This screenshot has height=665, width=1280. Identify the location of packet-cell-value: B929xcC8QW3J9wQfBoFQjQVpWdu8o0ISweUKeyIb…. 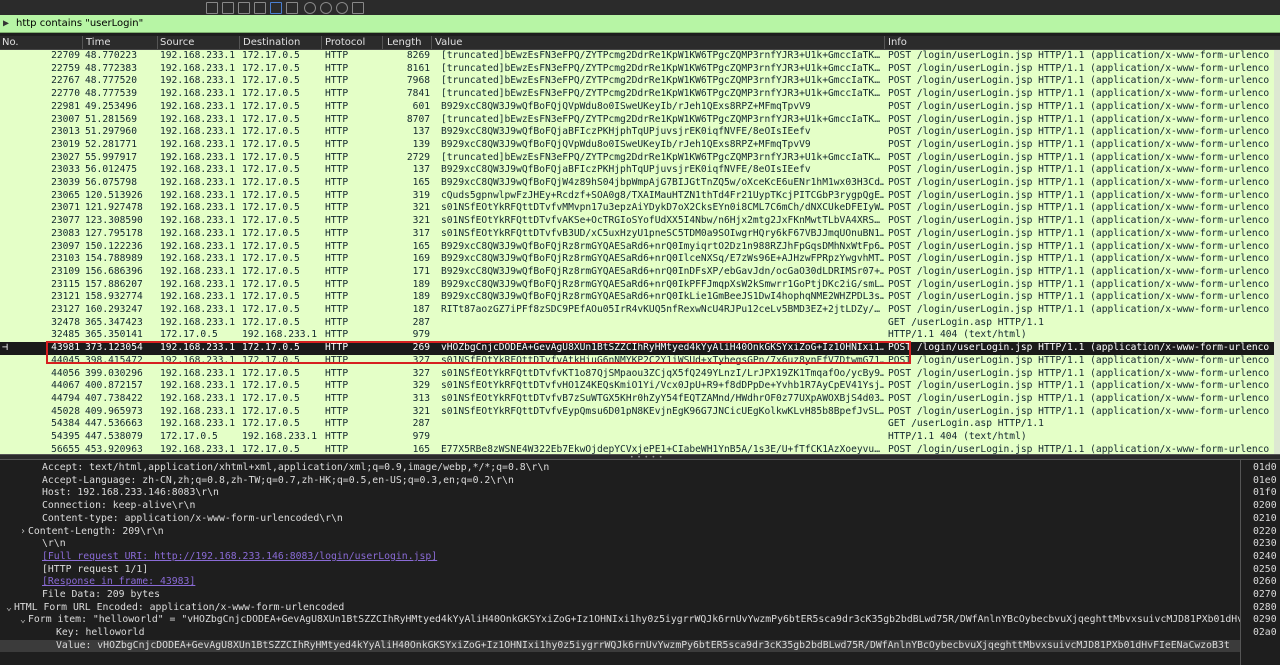
(626, 144).